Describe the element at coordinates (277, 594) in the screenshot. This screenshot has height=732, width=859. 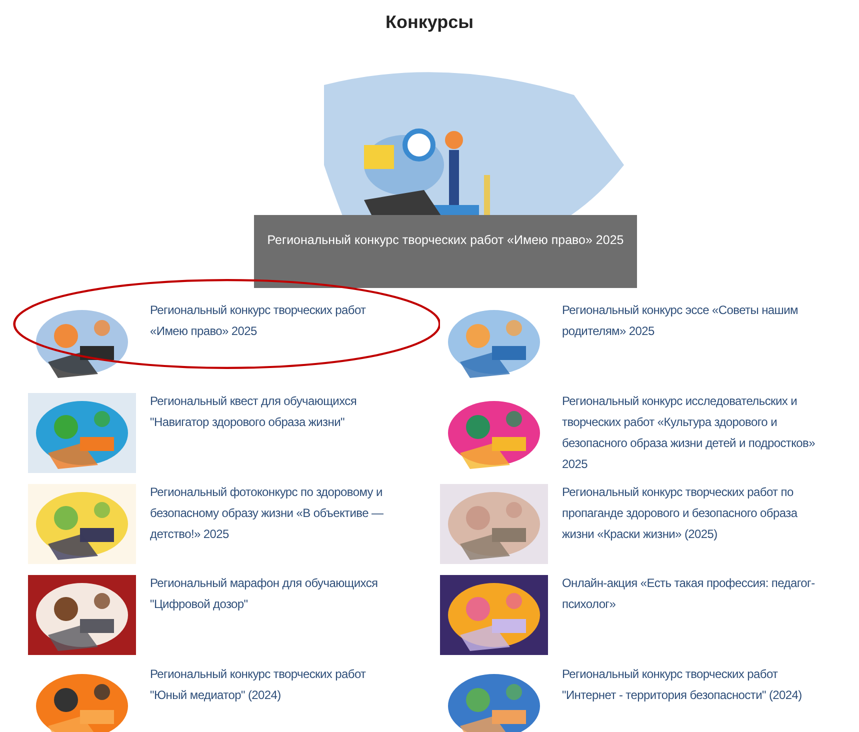
I see `contest-link: Региональный марафон для обучающихся "Цифровой дозор"` at that location.